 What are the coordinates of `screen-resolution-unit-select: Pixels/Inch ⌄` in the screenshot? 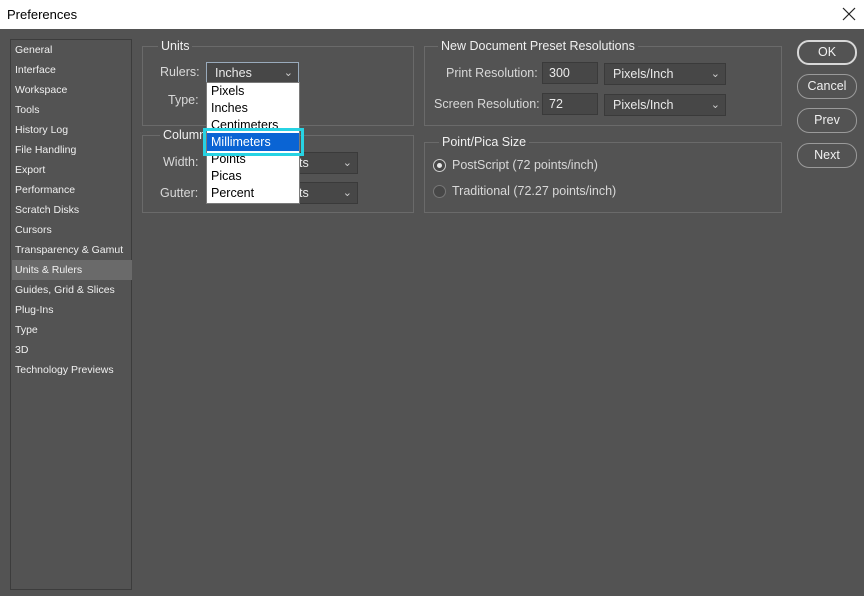 It's located at (665, 105).